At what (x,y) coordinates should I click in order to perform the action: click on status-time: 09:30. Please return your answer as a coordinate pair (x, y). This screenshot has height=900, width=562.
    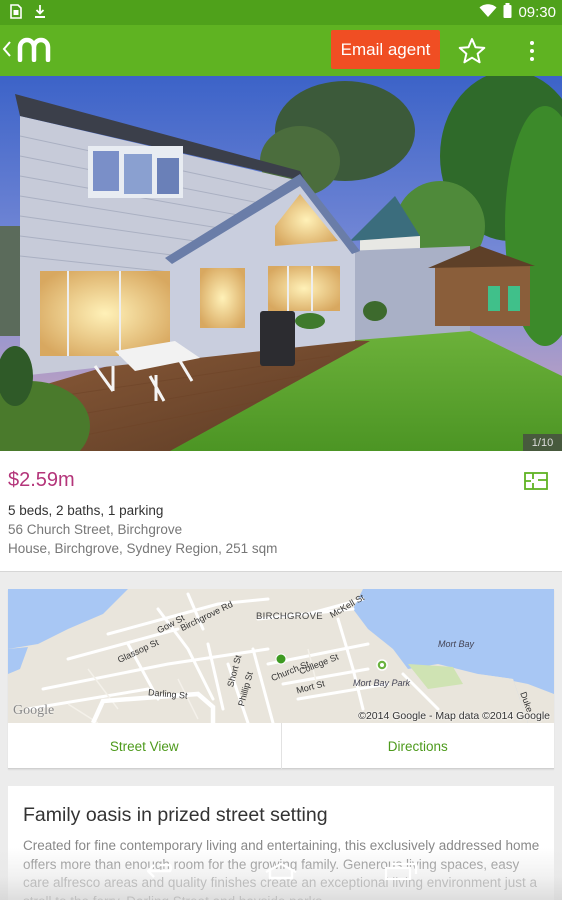
    Looking at the image, I should click on (537, 12).